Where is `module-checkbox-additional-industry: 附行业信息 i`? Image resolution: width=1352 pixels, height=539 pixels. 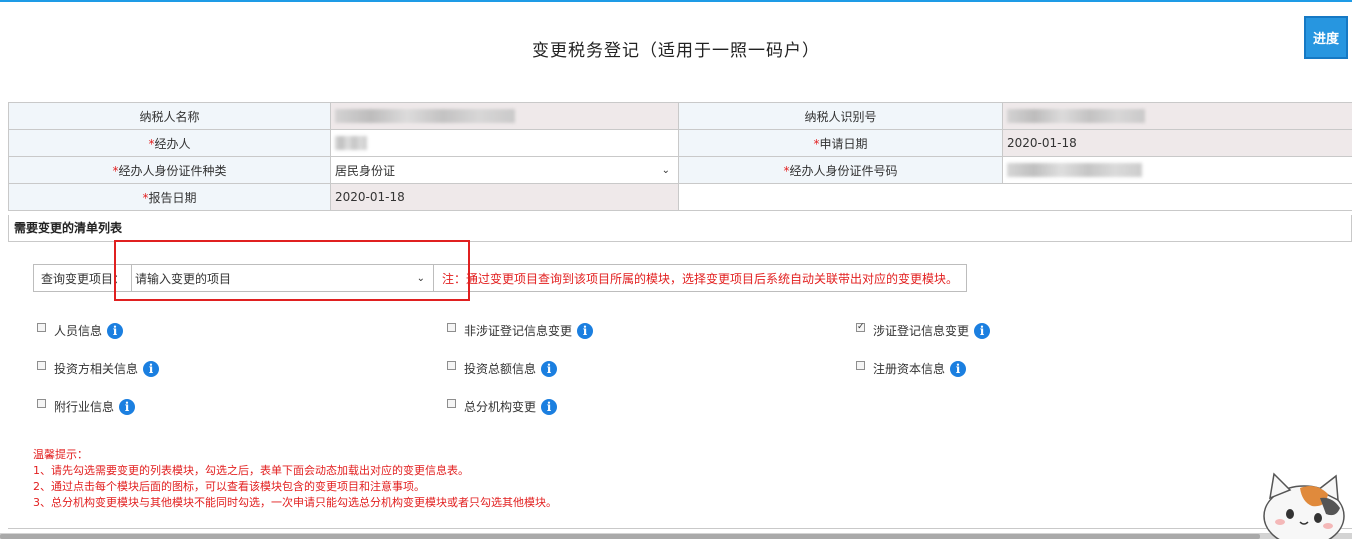
module-checkbox-additional-industry: 附行业信息 i is located at coordinates (86, 406).